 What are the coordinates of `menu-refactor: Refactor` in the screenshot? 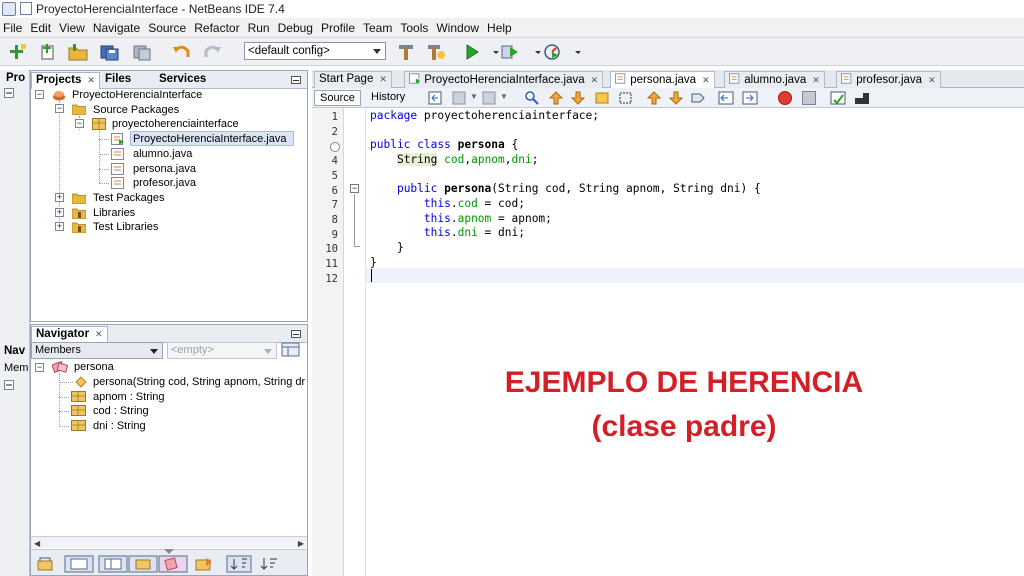 It's located at (216, 28).